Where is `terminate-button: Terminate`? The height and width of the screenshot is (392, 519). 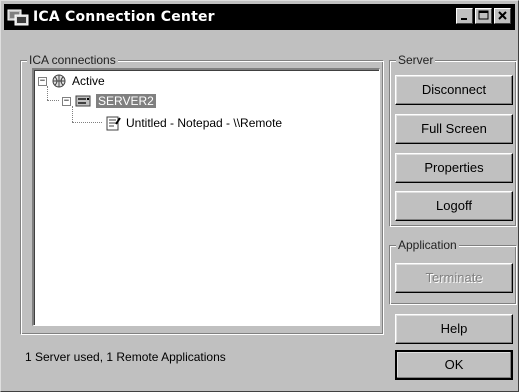 terminate-button: Terminate is located at coordinates (454, 278).